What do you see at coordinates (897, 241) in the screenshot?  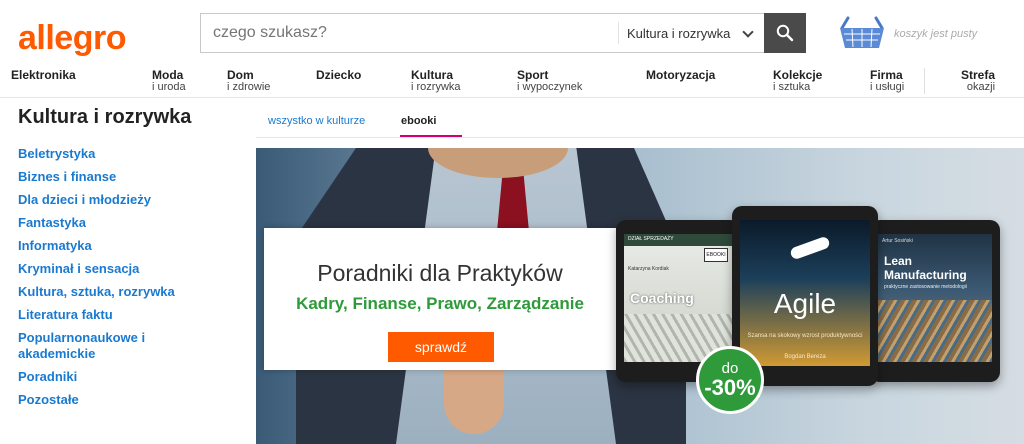 I see `cover-author: Artur Sosiński` at bounding box center [897, 241].